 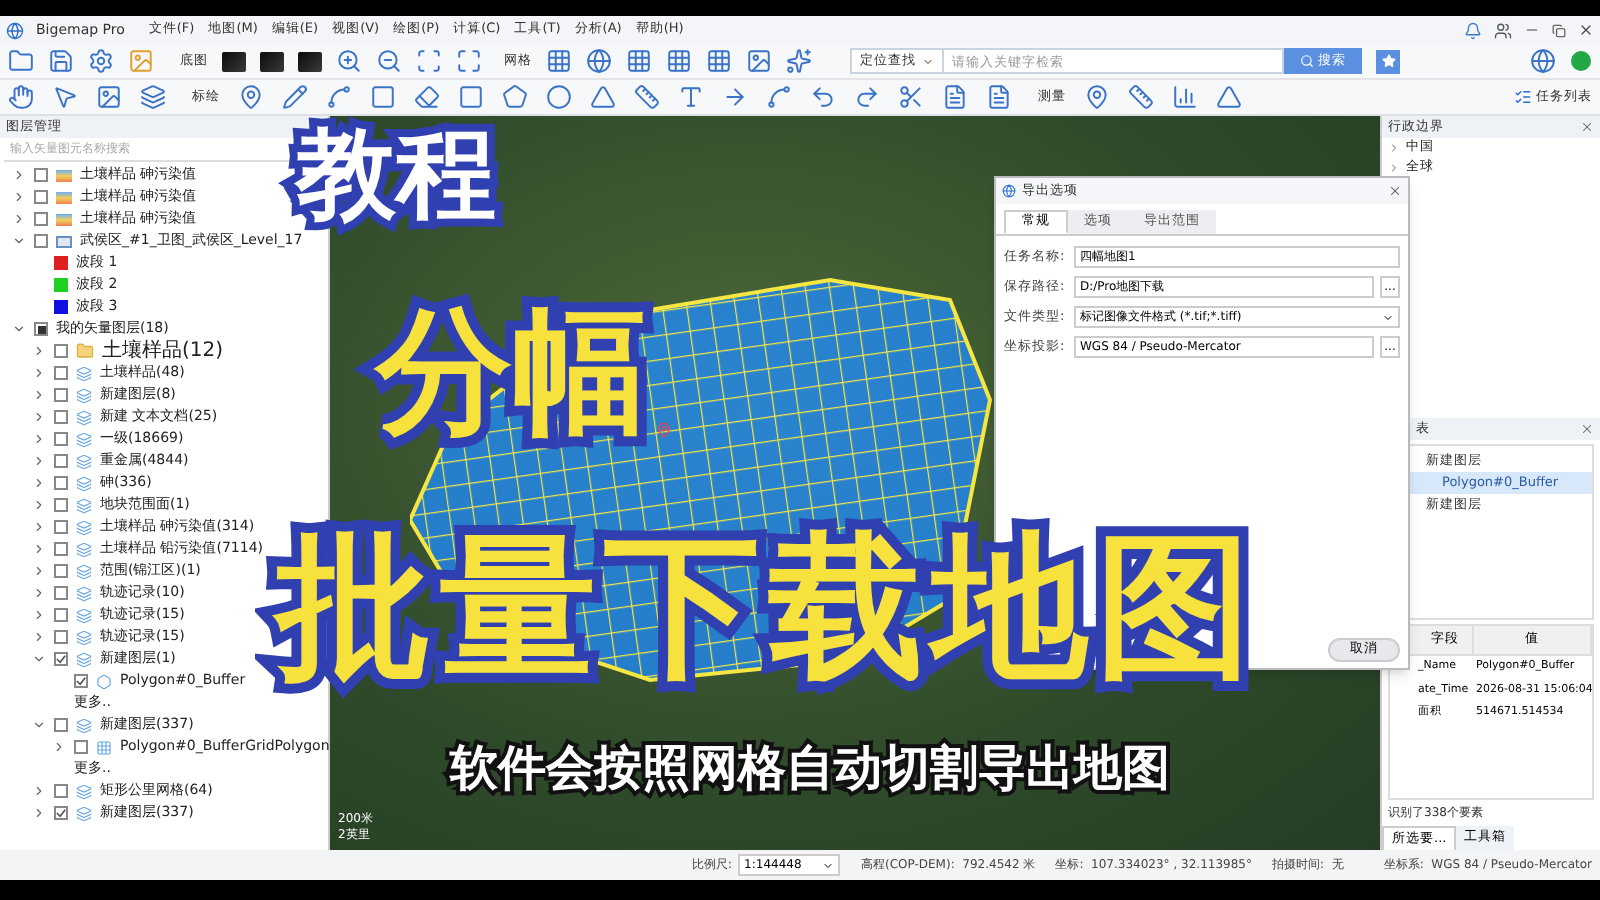 I want to click on subtitle-caption: 软件会按照网格自动切割导出地图, so click(x=809, y=769).